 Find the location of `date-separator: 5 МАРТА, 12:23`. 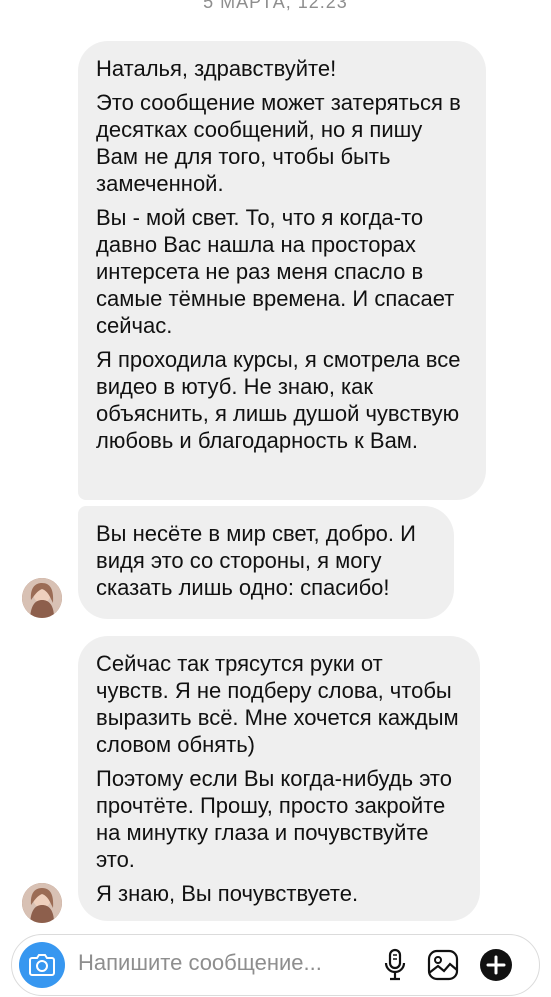

date-separator: 5 МАРТА, 12:23 is located at coordinates (275, 6).